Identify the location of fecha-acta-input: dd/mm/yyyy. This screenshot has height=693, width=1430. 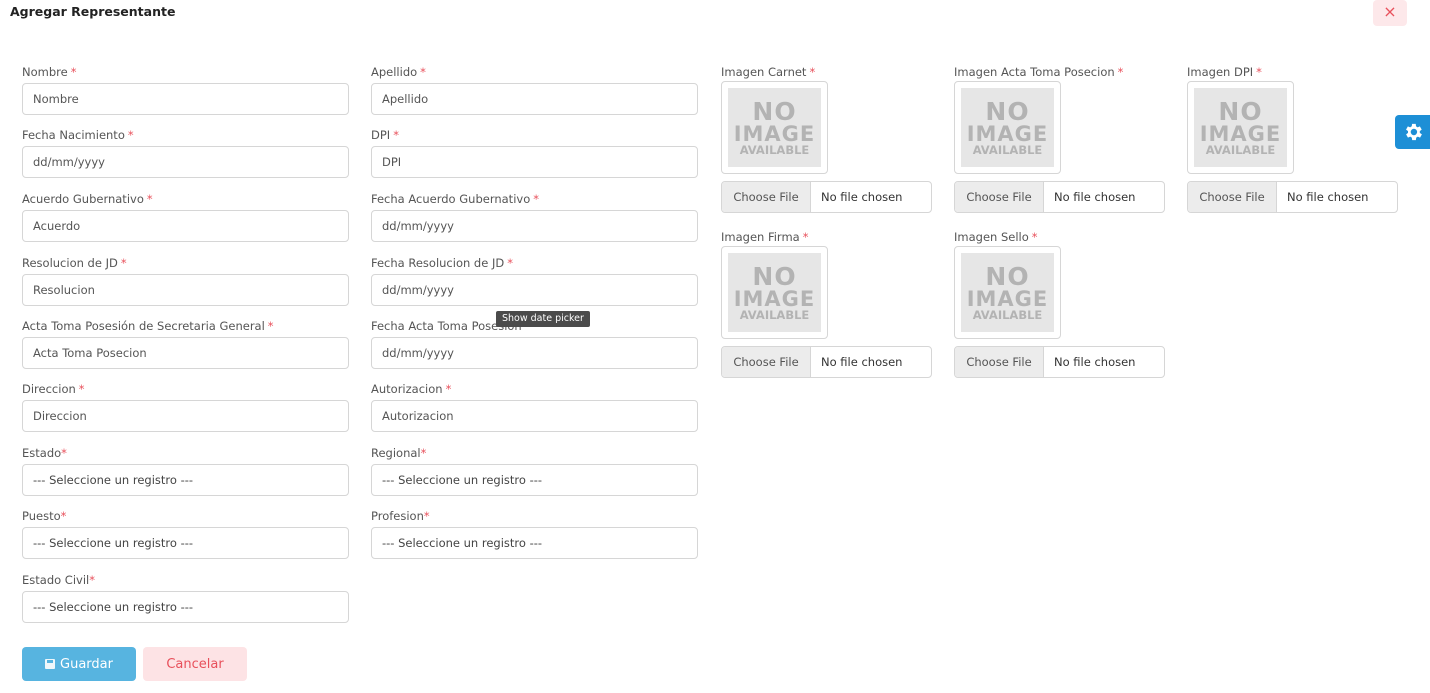
(534, 353).